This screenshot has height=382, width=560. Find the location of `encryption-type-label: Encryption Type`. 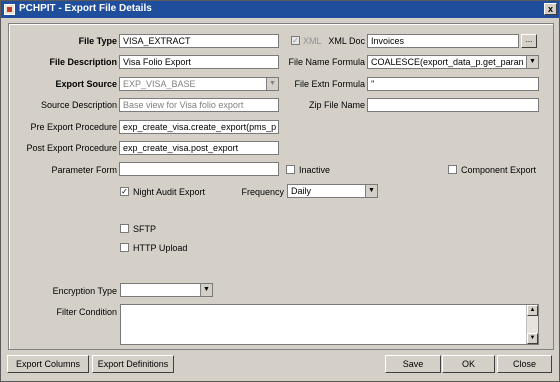

encryption-type-label: Encryption Type is located at coordinates (84, 291).